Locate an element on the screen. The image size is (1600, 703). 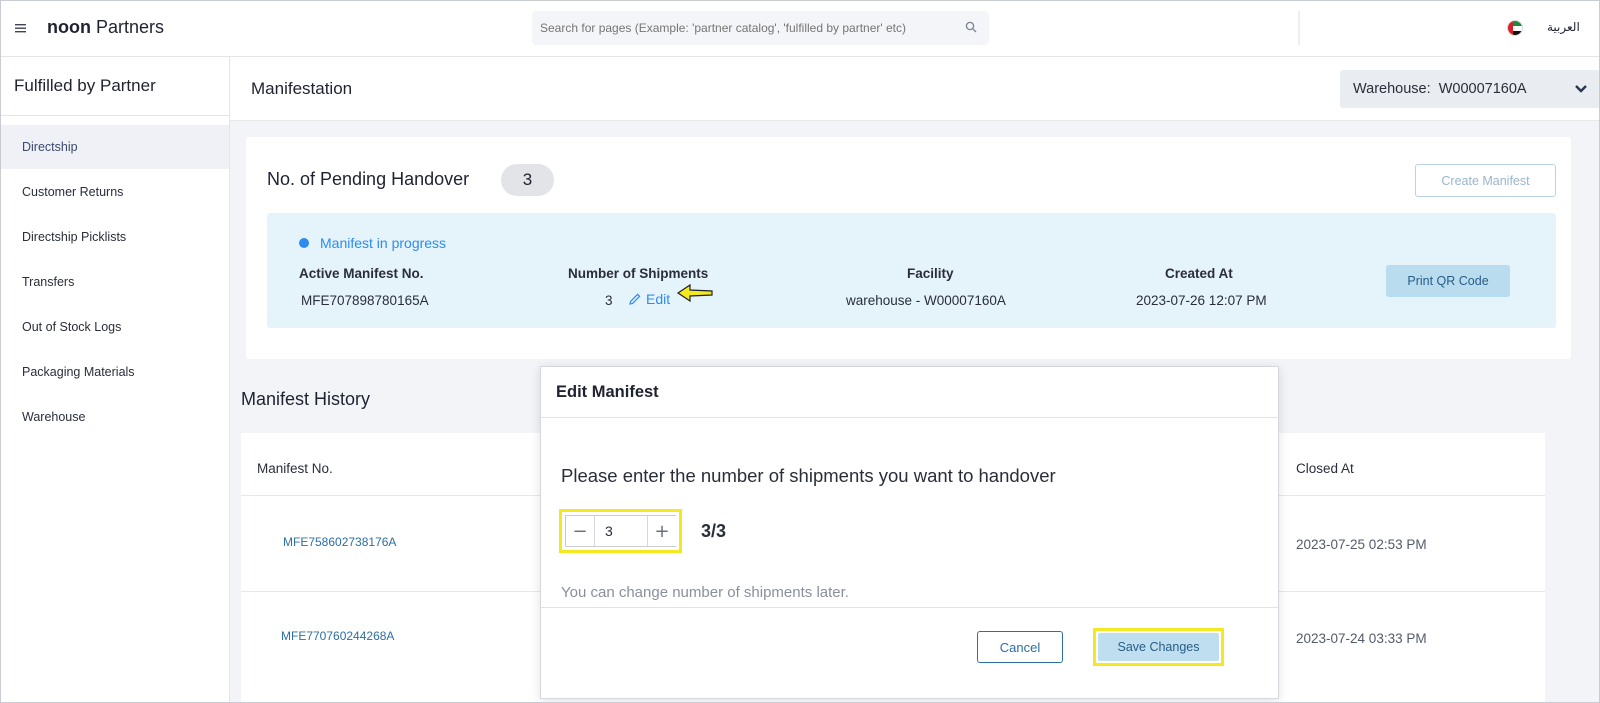
sidebar-item-directship: Directship is located at coordinates (115, 147).